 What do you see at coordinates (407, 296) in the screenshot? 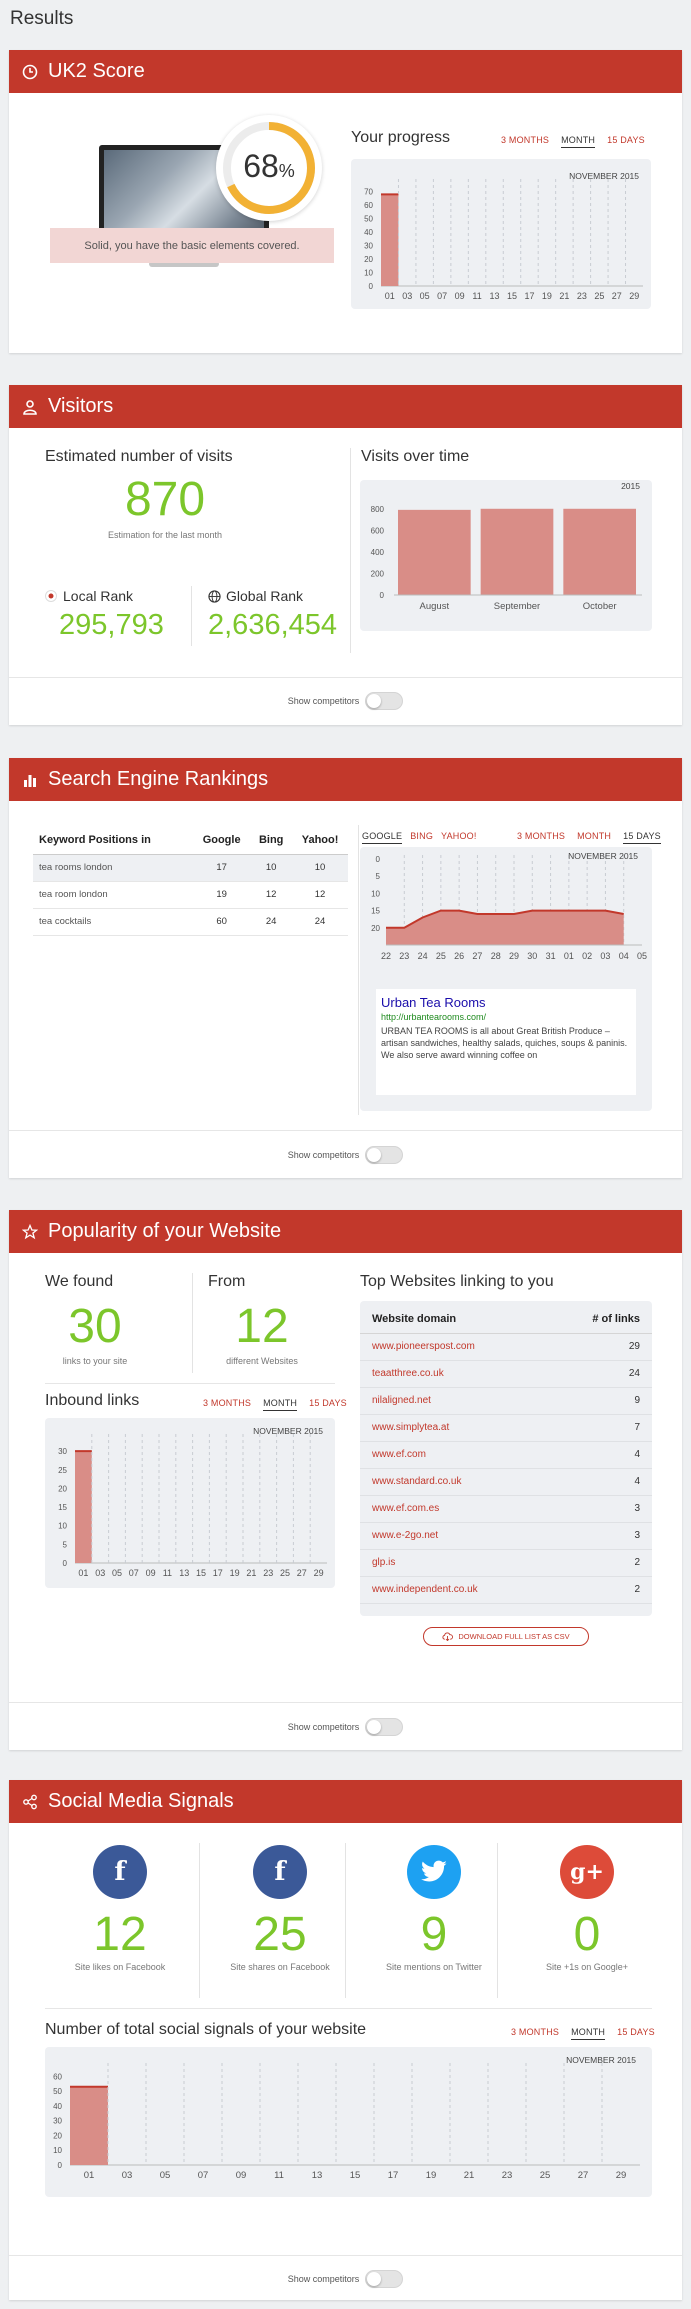
I see `x-tick-label: 03` at bounding box center [407, 296].